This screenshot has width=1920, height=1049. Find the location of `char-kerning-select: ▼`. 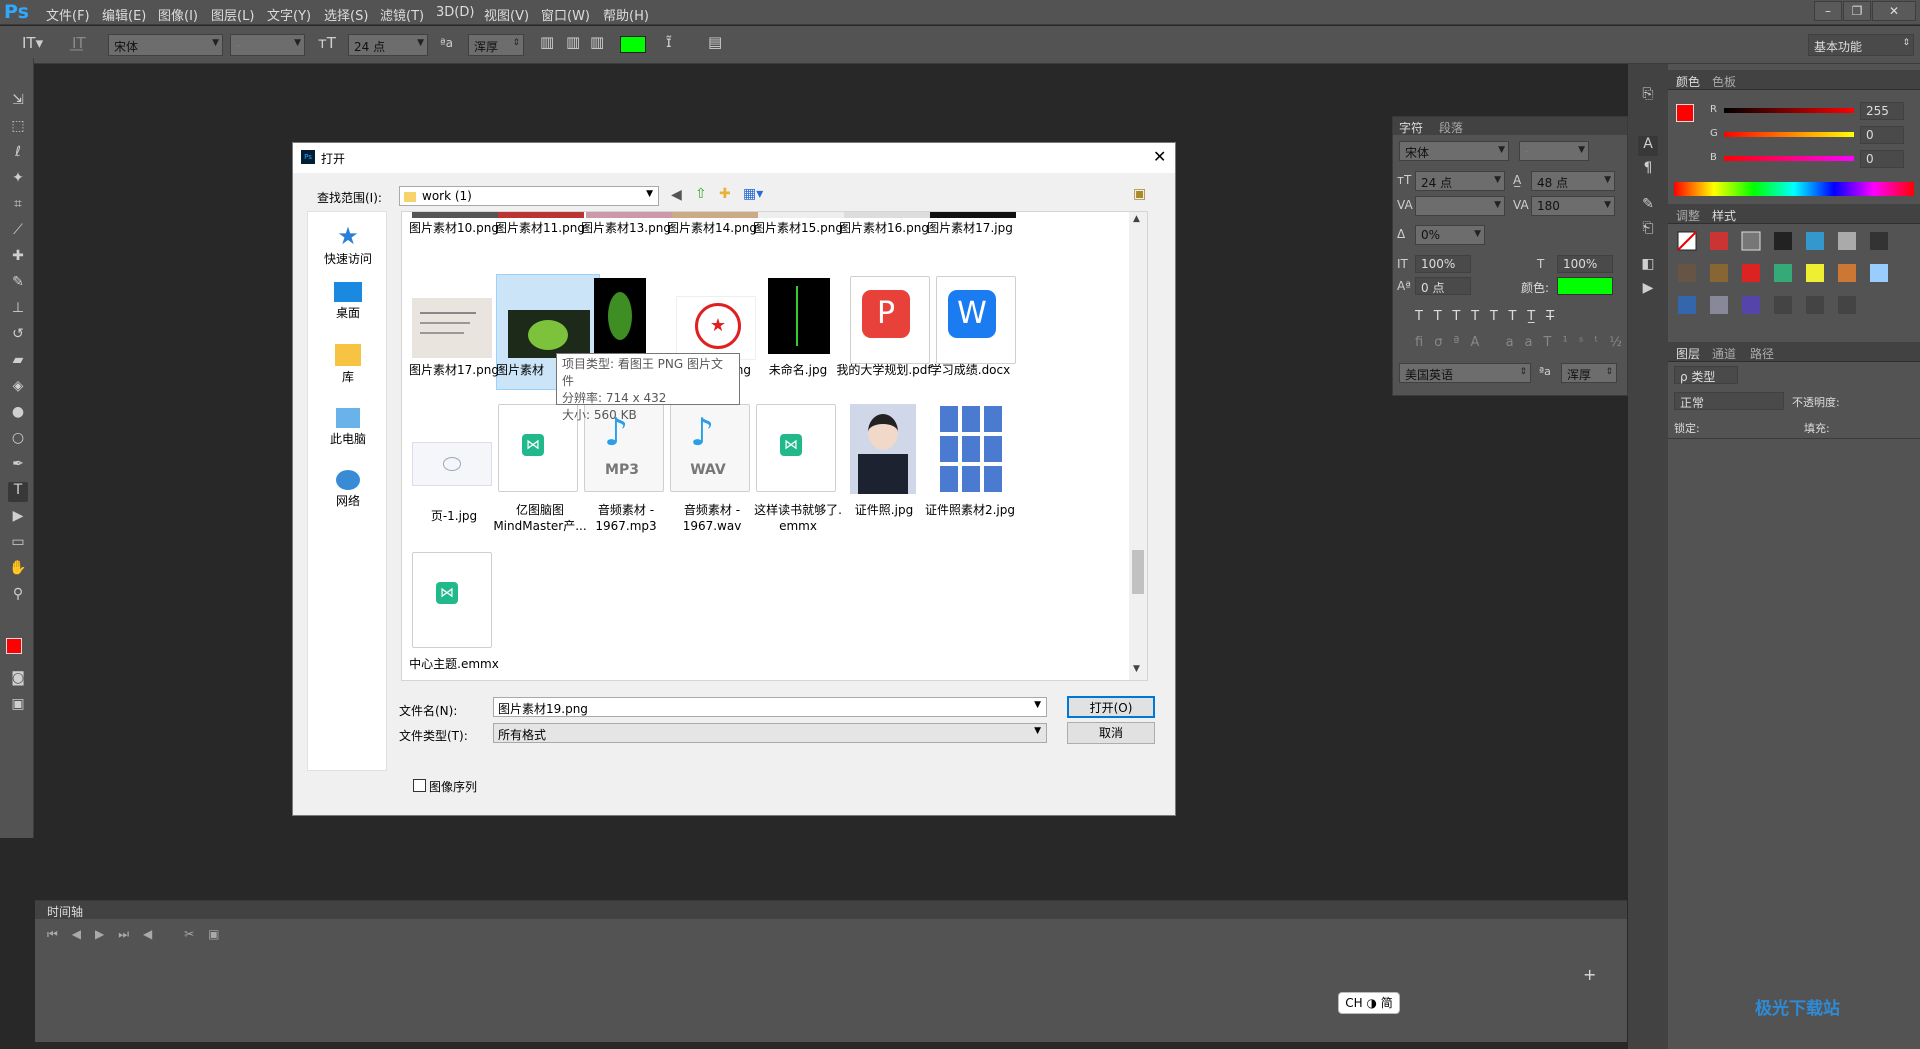

char-kerning-select: ▼ is located at coordinates (1460, 206).